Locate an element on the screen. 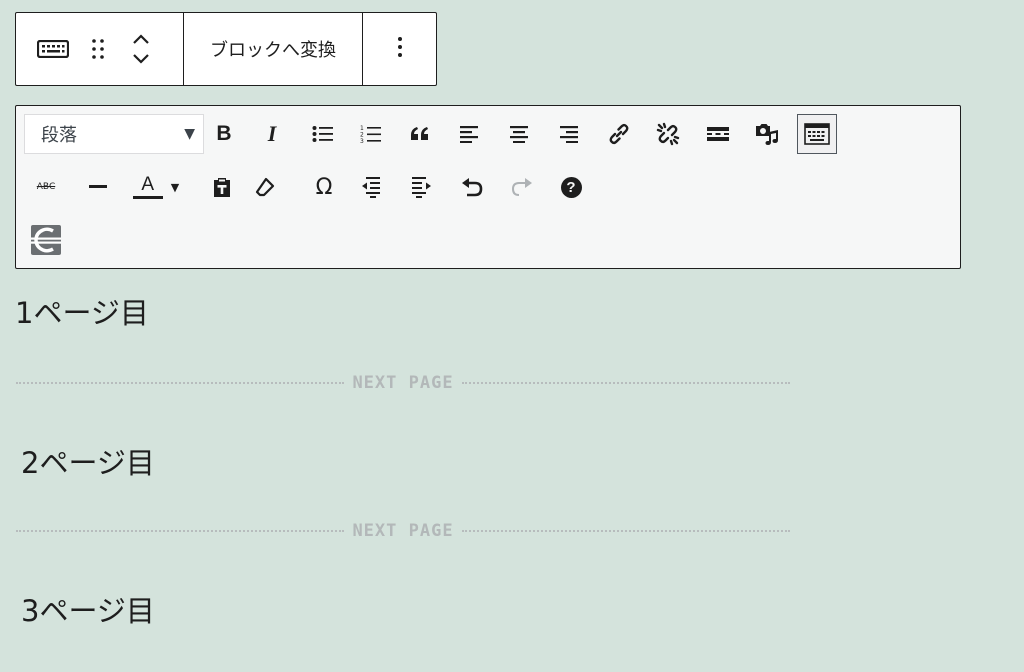 The width and height of the screenshot is (1024, 672). help-glyph: ? is located at coordinates (571, 187).